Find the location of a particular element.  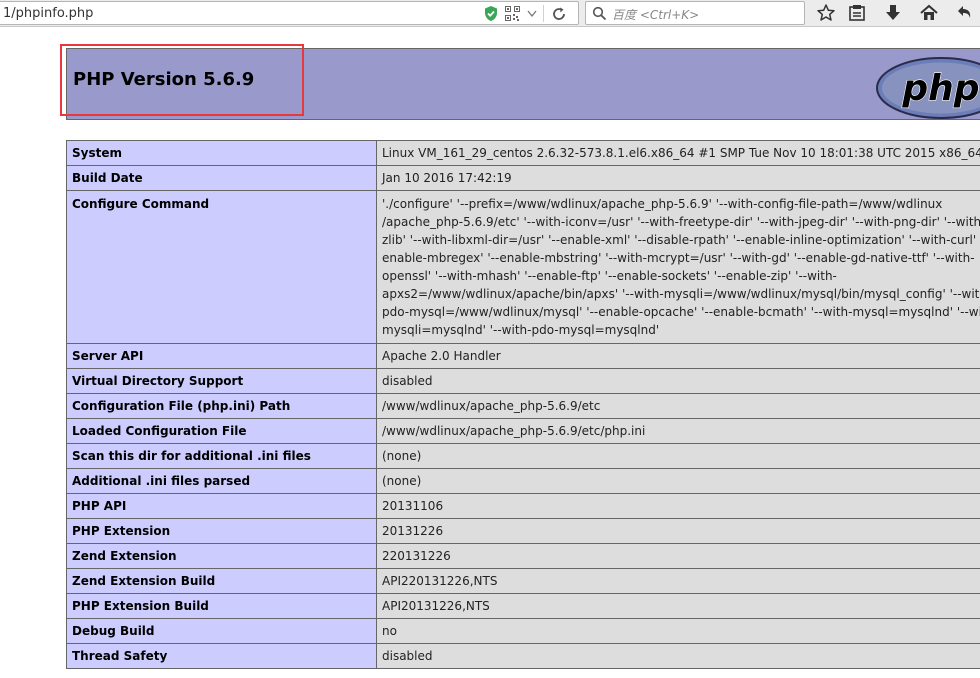

search-bar: 百度 <Ctrl+K> is located at coordinates (695, 13).